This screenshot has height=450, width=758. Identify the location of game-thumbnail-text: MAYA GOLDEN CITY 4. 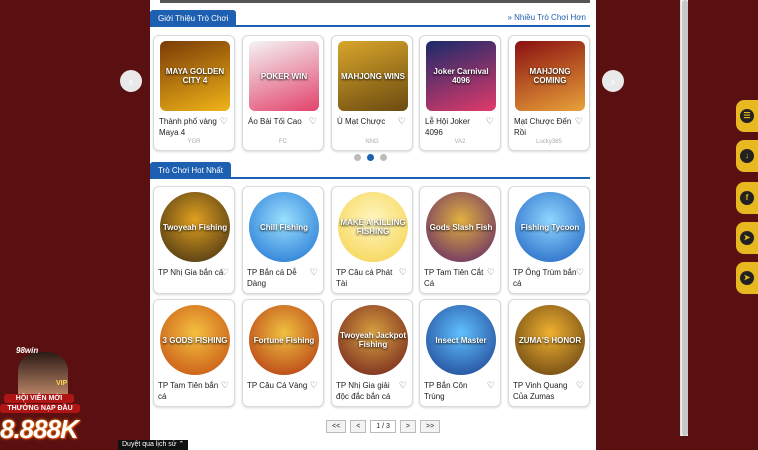
(195, 76).